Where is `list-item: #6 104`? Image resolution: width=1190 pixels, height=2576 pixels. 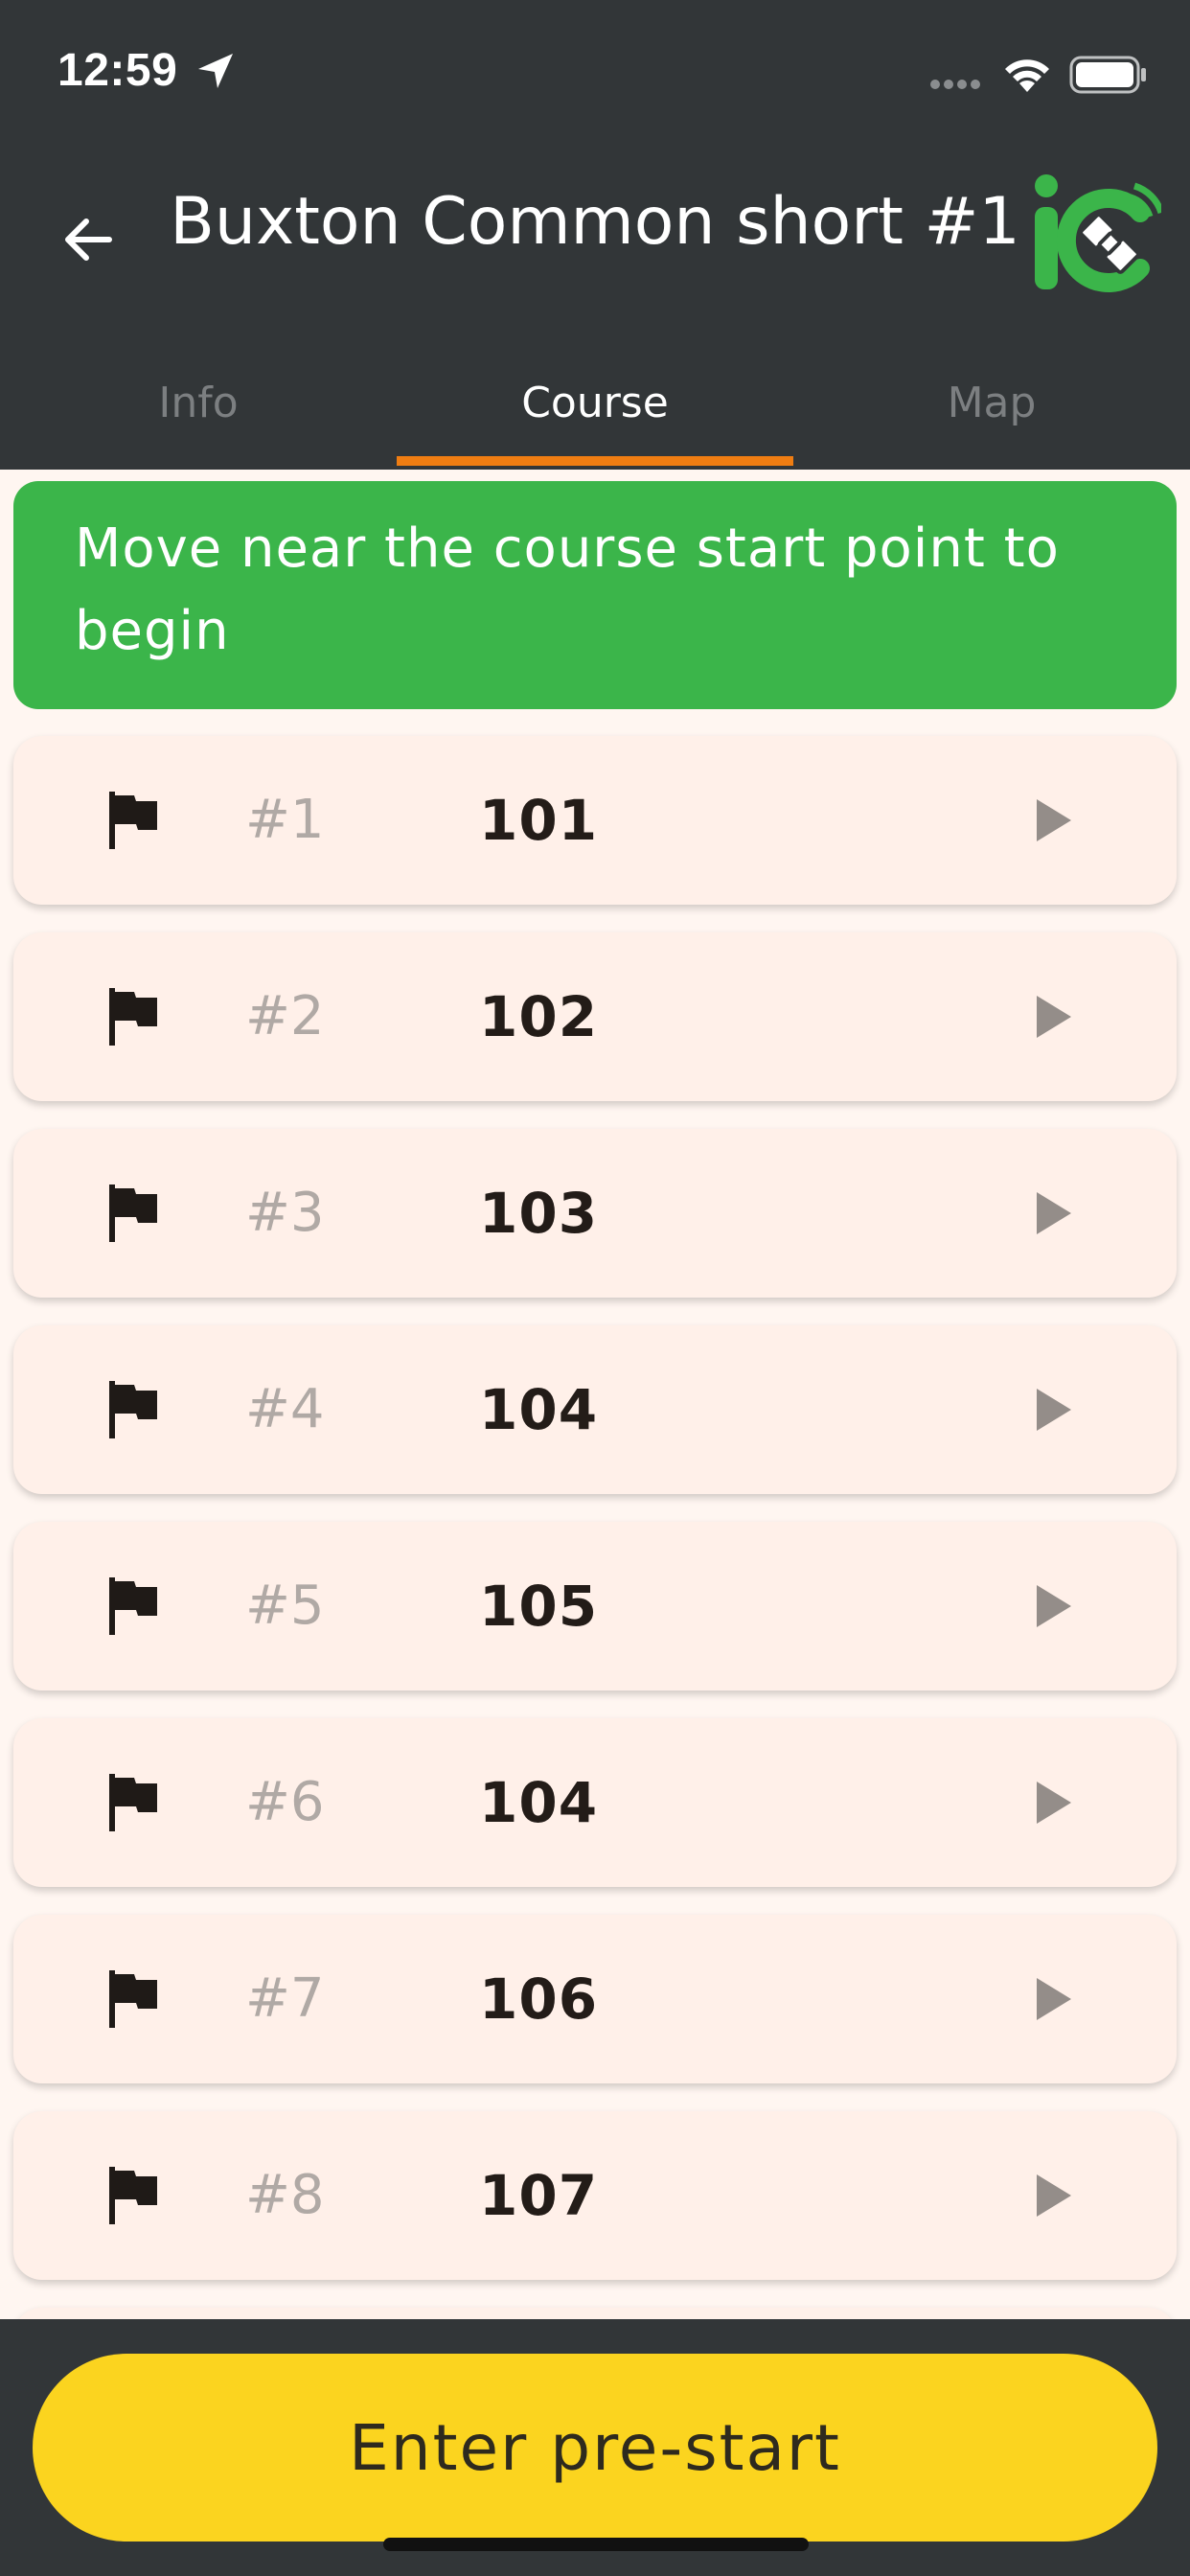
list-item: #6 104 is located at coordinates (595, 1802).